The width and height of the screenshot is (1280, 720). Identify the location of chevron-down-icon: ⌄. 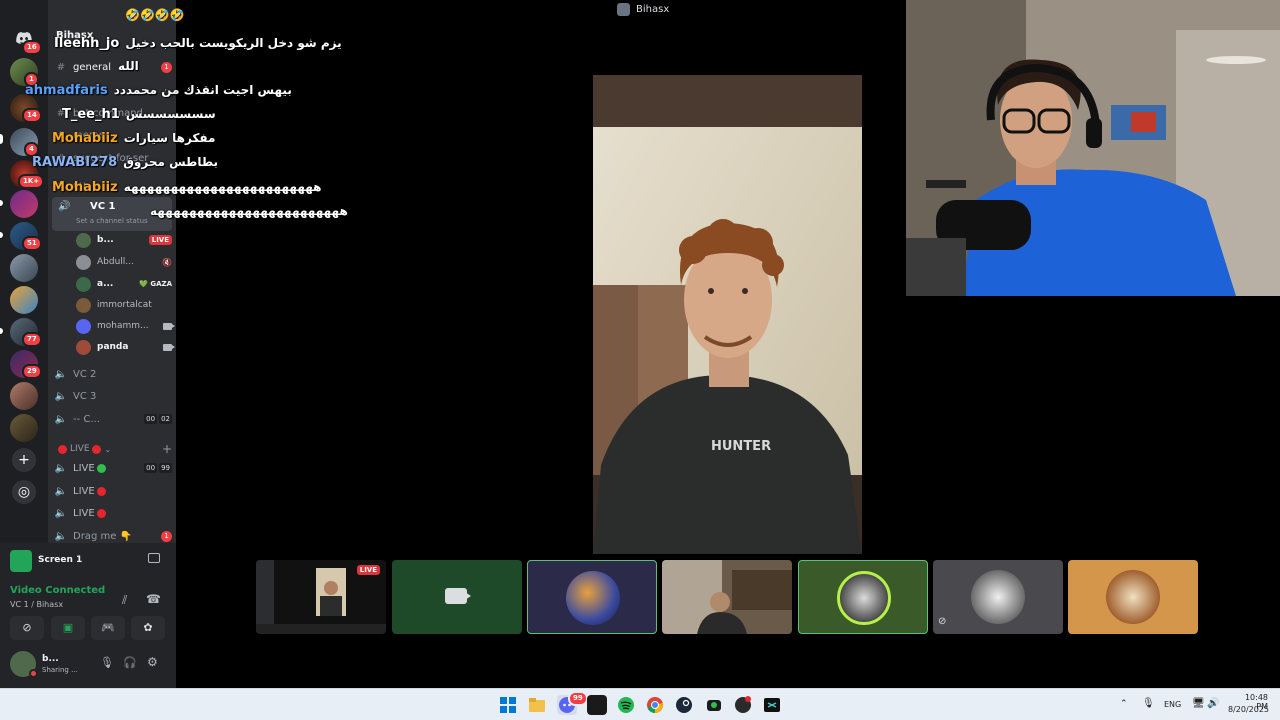
(108, 449).